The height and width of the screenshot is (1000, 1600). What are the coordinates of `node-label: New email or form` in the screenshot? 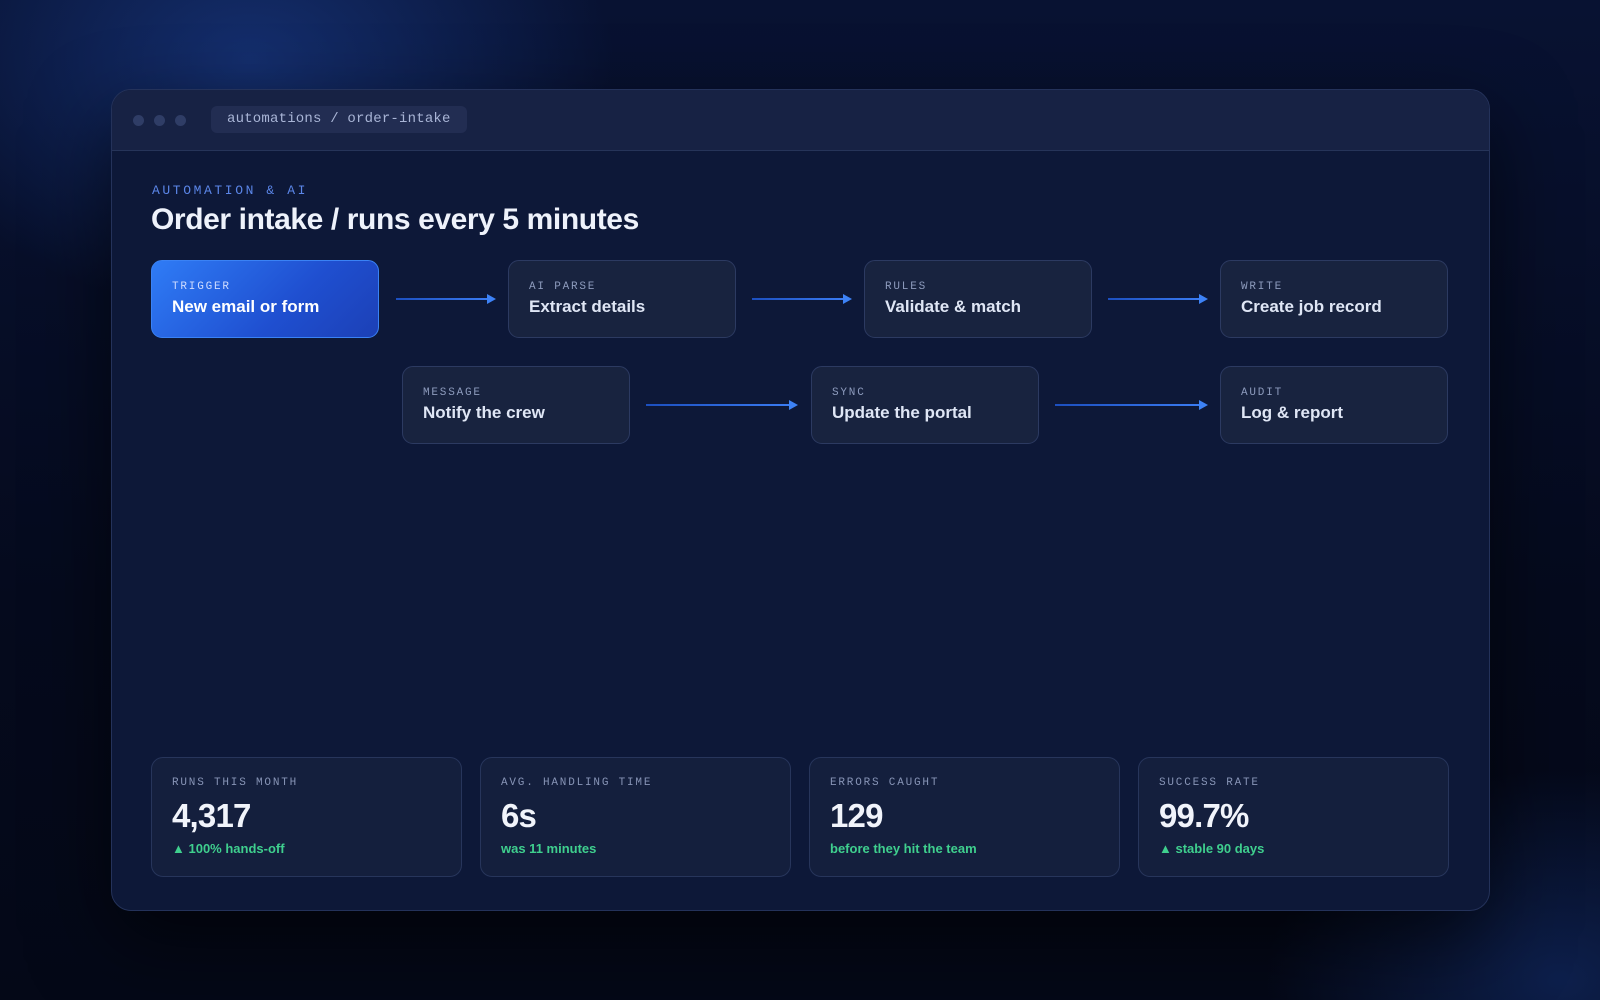 It's located at (246, 306).